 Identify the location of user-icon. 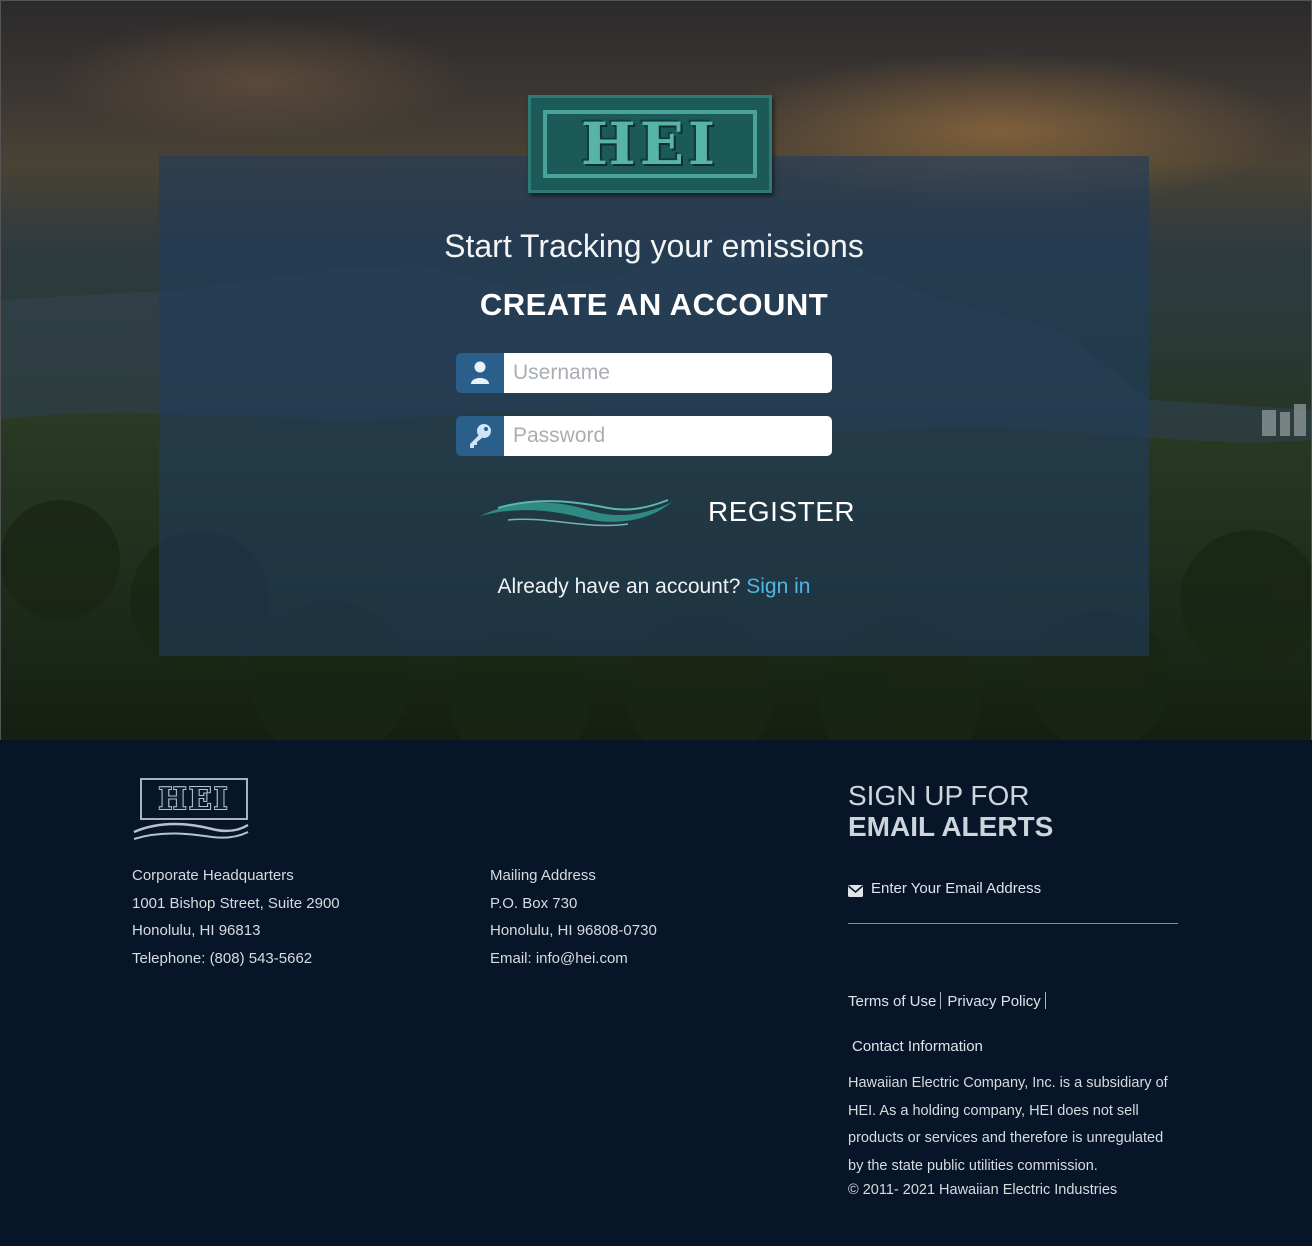
(480, 373).